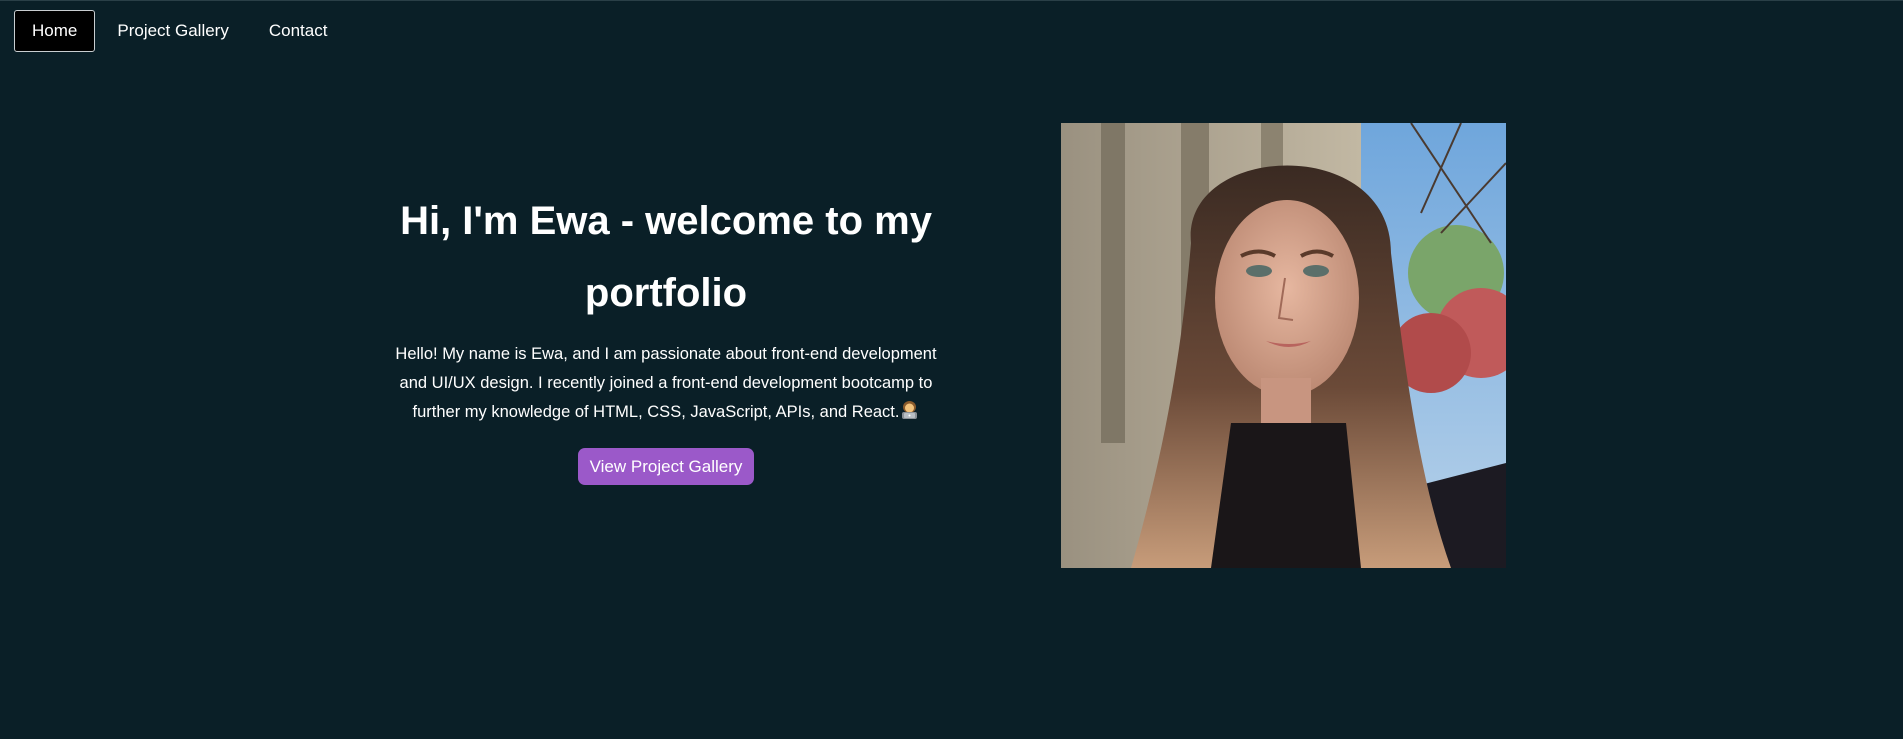 The height and width of the screenshot is (739, 1903). What do you see at coordinates (55, 31) in the screenshot?
I see `nav-home: Home` at bounding box center [55, 31].